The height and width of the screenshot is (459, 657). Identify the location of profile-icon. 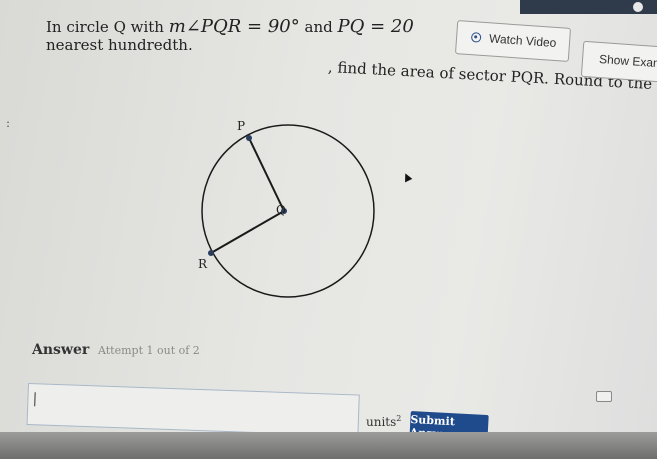
(638, 7).